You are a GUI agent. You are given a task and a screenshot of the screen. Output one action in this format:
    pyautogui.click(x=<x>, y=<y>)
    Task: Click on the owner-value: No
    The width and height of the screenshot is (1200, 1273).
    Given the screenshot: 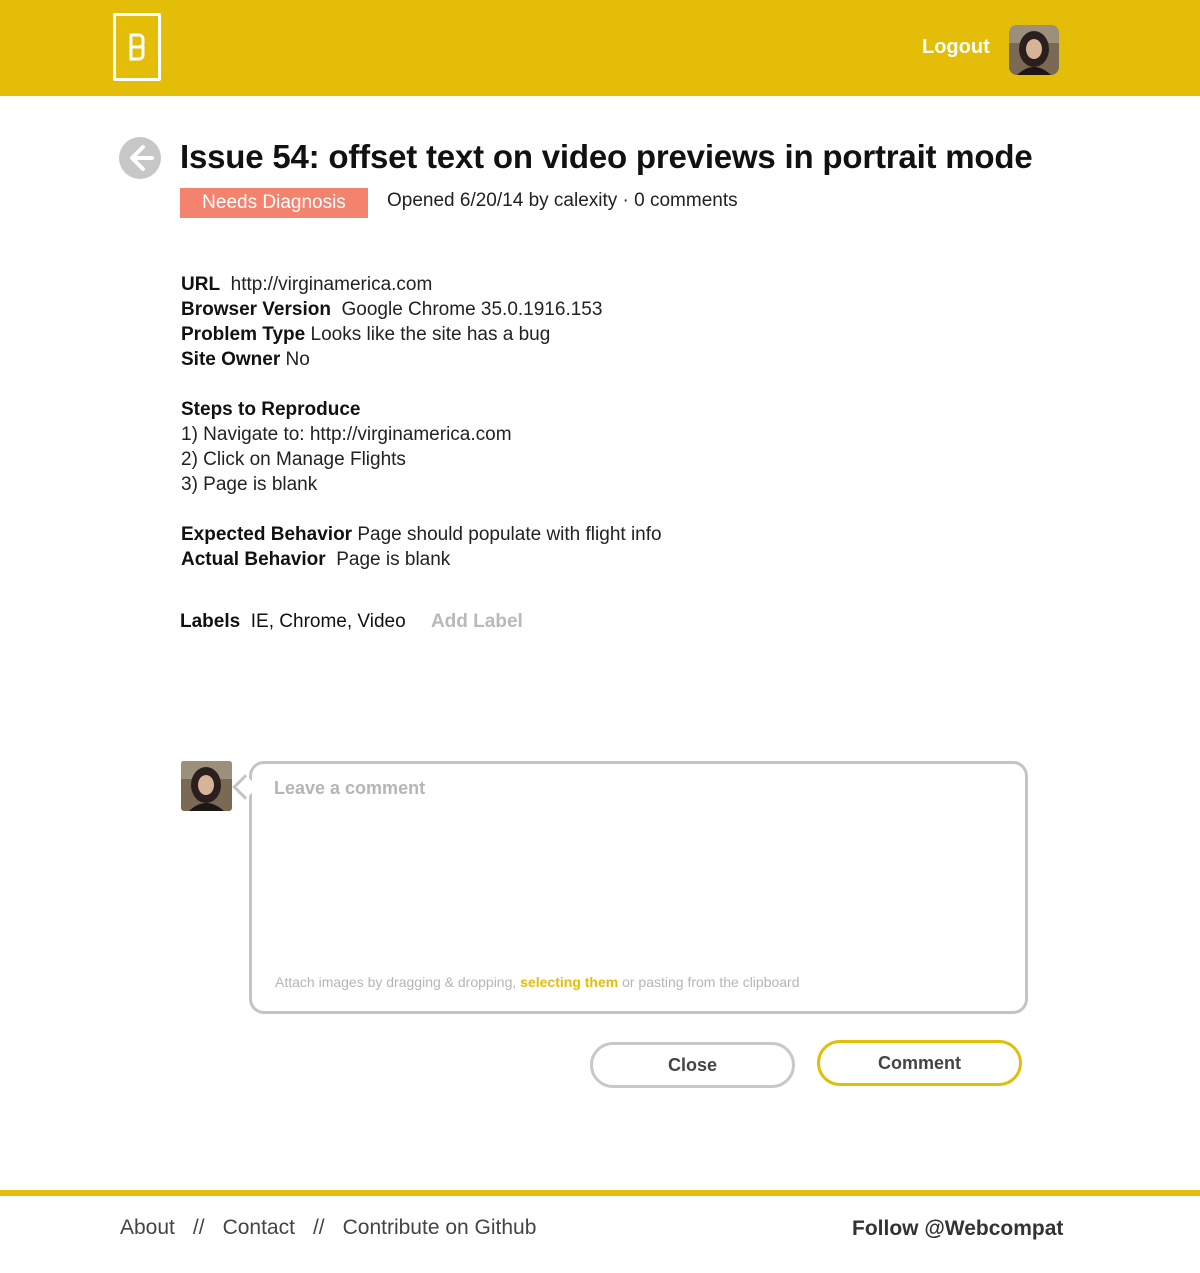 What is the action you would take?
    pyautogui.click(x=297, y=359)
    